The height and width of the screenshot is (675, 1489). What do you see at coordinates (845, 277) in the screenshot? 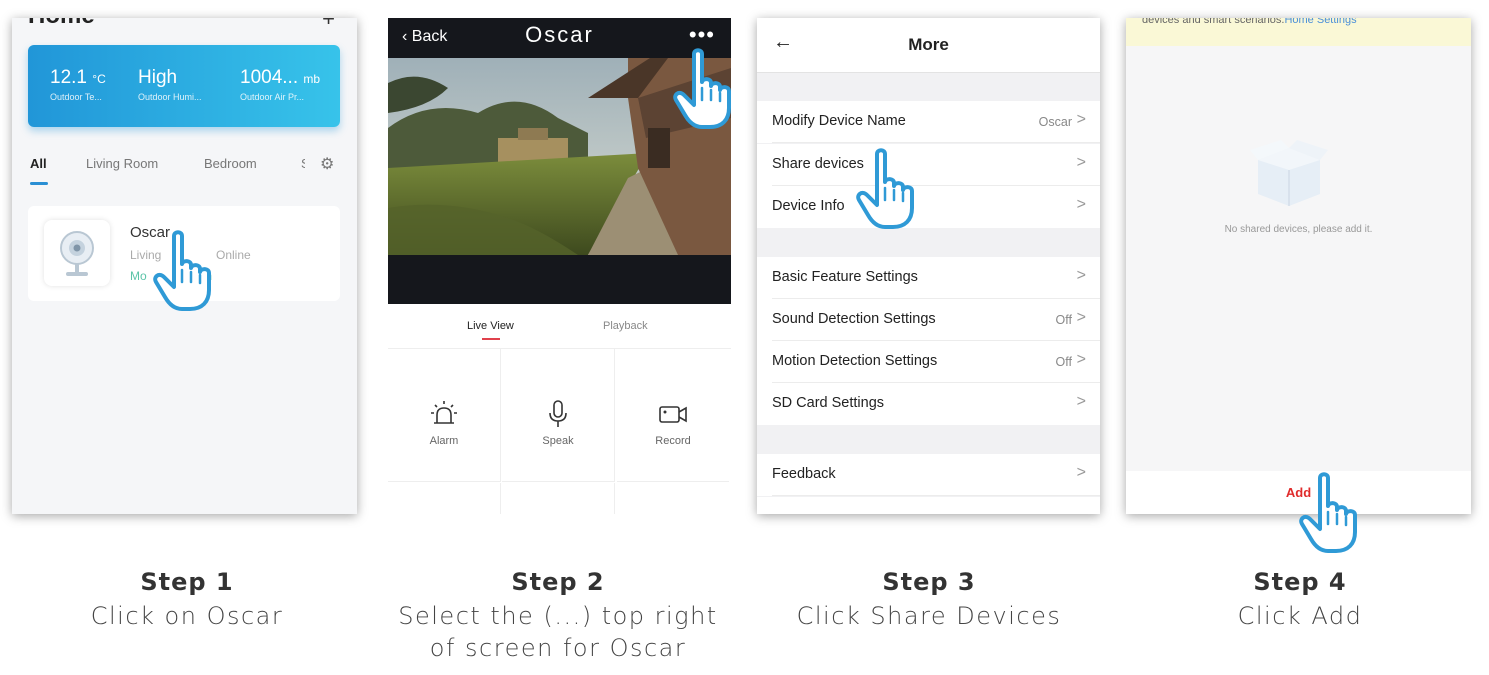
I see `row-label: Basic Feature Settings` at bounding box center [845, 277].